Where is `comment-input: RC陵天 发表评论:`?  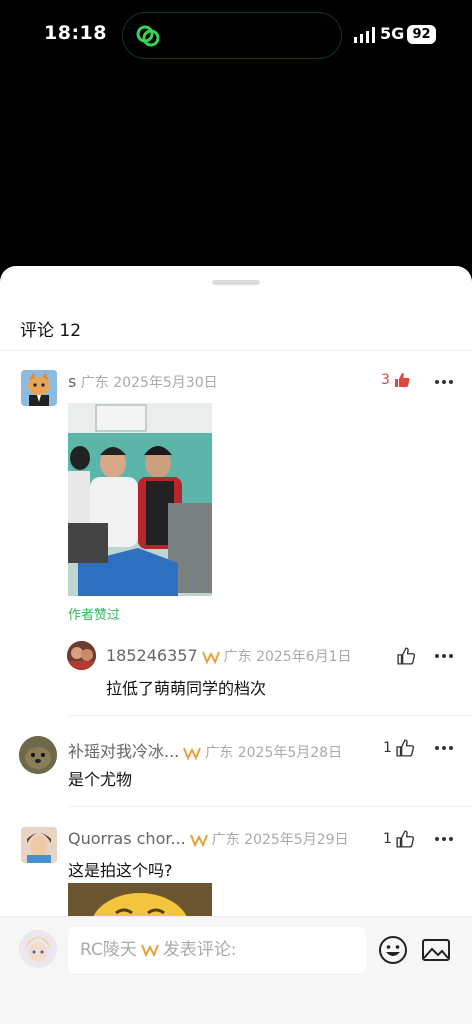
comment-input: RC陵天 发表评论: is located at coordinates (217, 950).